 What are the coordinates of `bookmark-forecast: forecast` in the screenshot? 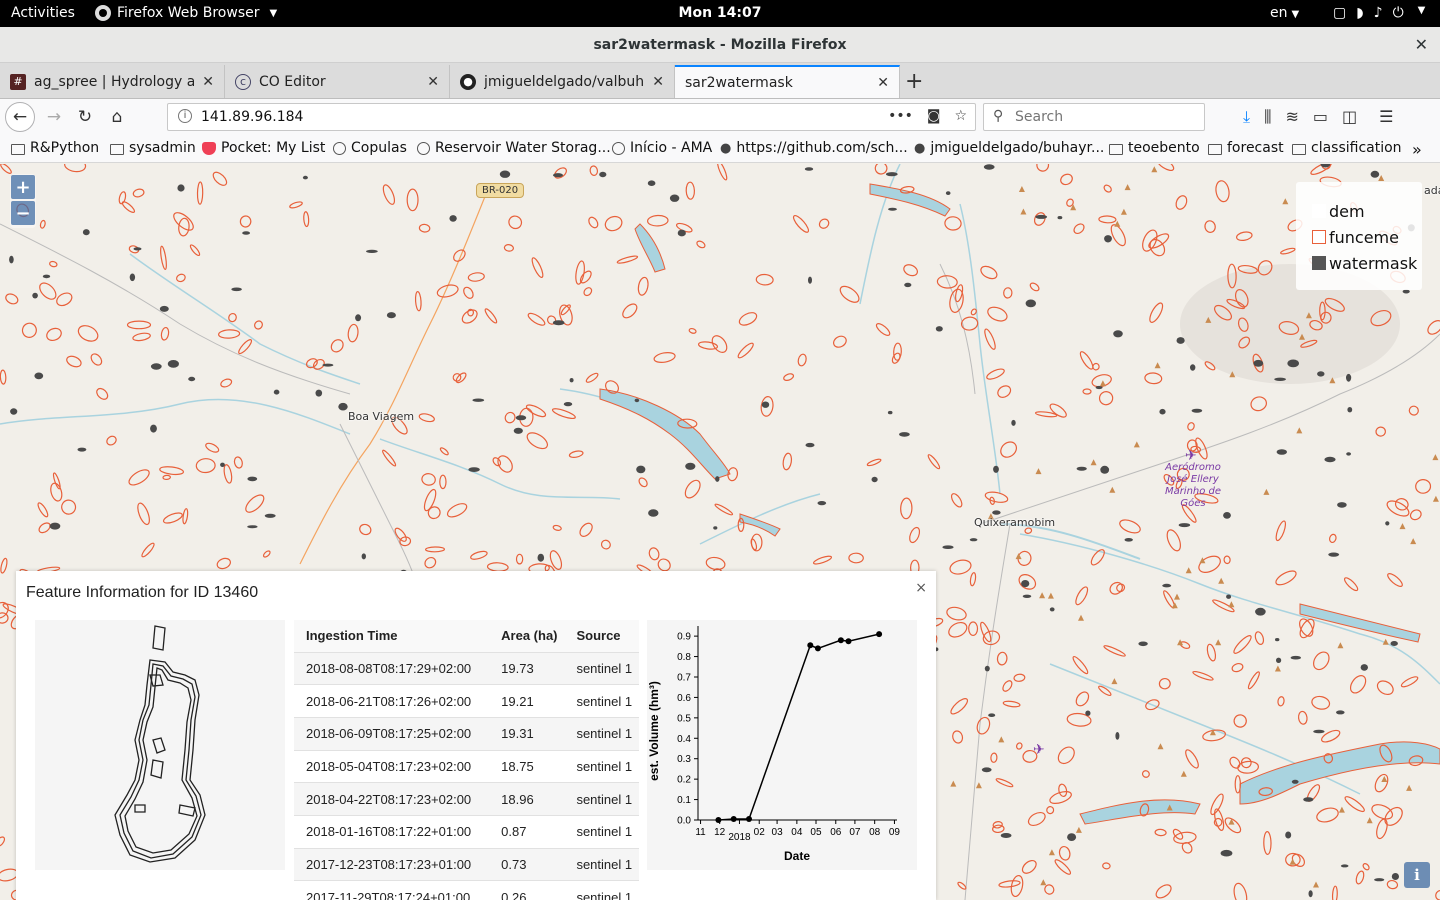 It's located at (1246, 148).